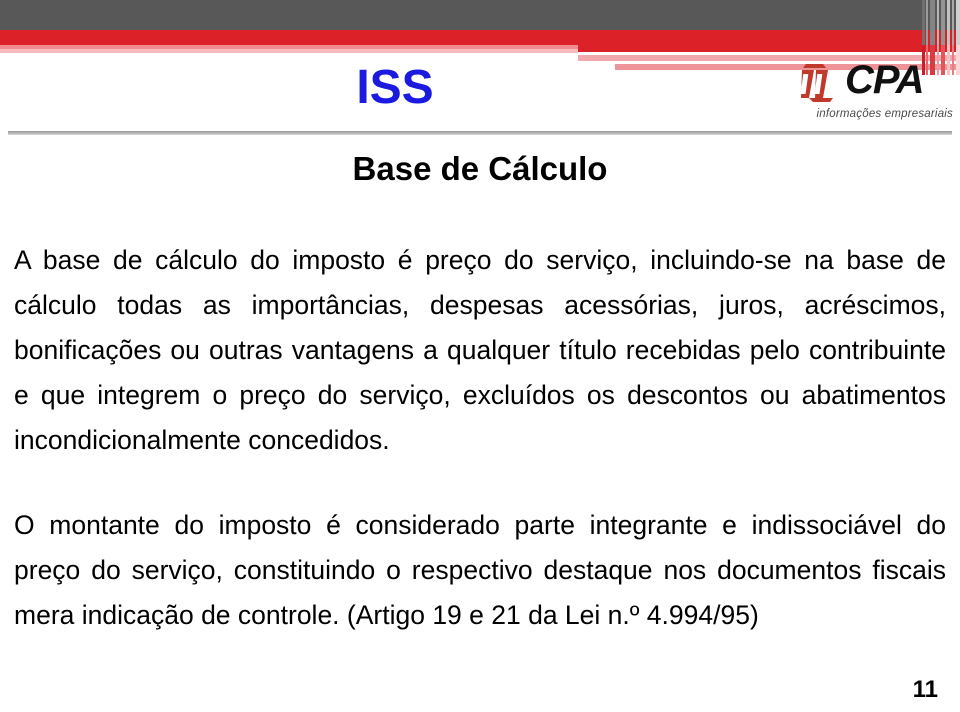  What do you see at coordinates (480, 15) in the screenshot?
I see `header-gray-band` at bounding box center [480, 15].